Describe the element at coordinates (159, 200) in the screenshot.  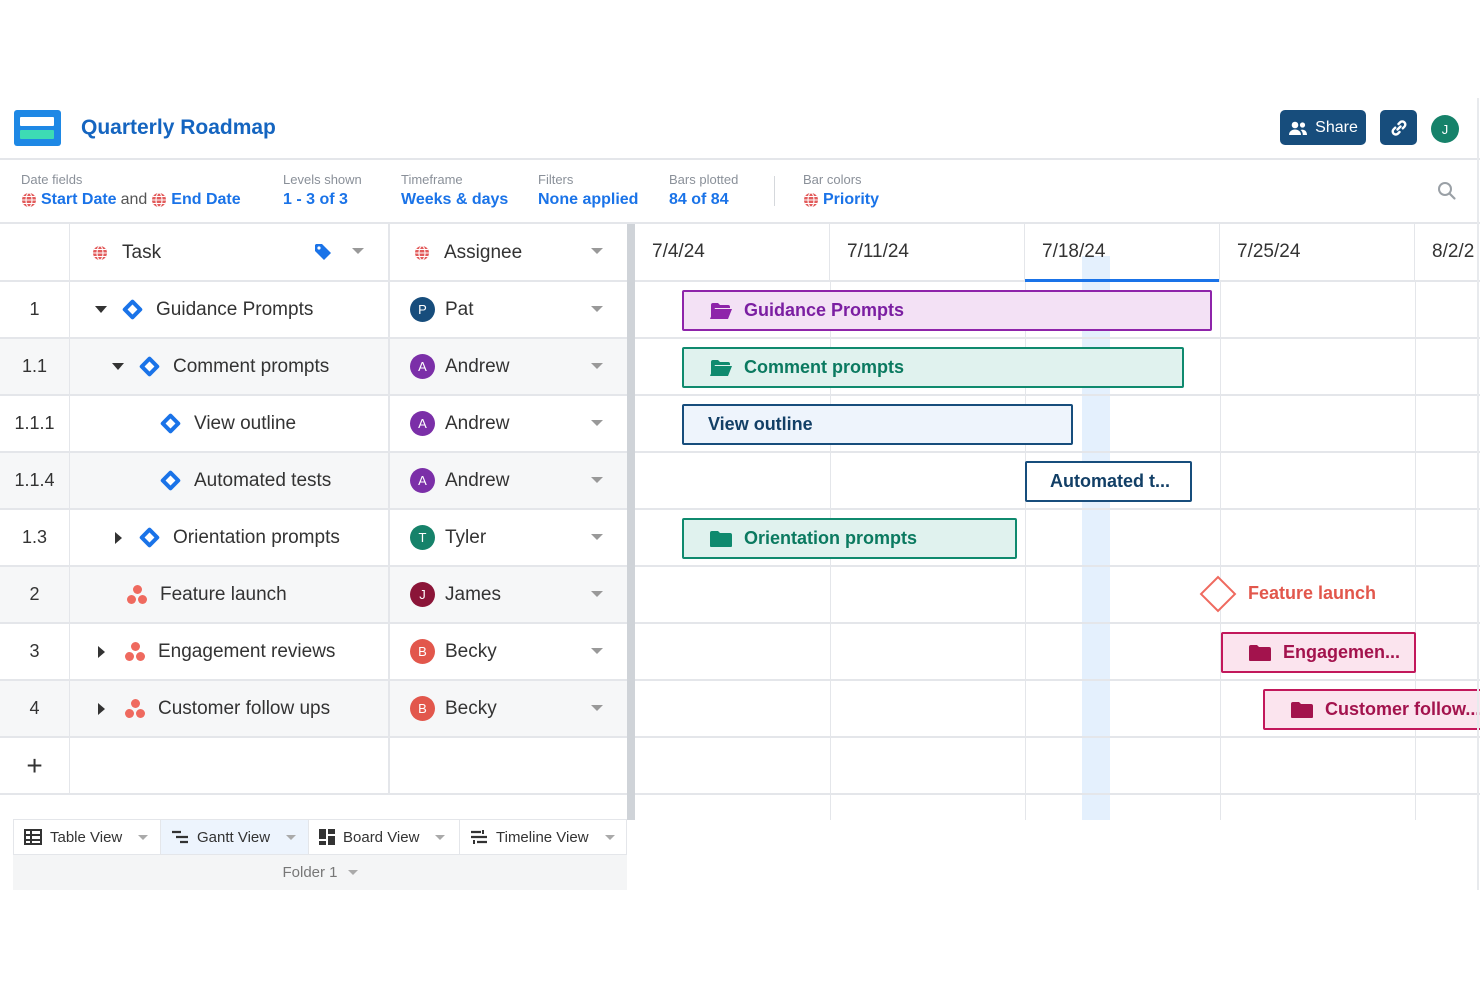
I see `globe-icon` at that location.